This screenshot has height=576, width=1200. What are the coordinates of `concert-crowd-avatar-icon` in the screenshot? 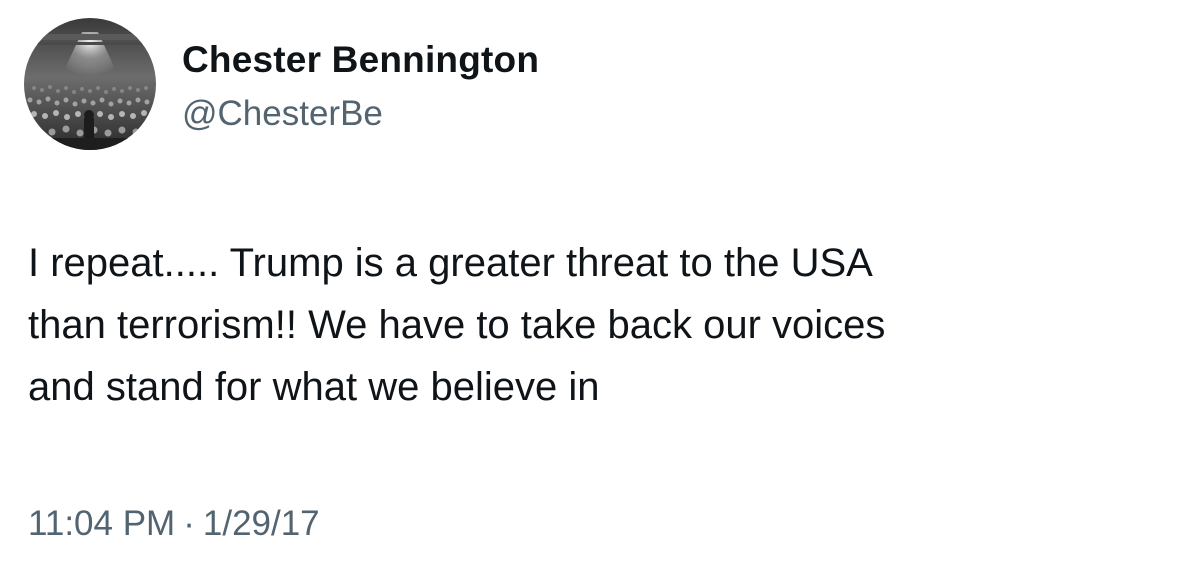 It's located at (90, 84).